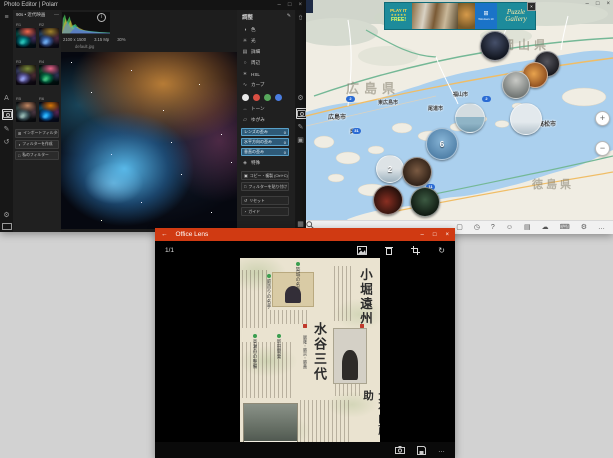 This screenshot has width=613, height=458. Describe the element at coordinates (37, 155) in the screenshot. I see `my-filters-button: □ 私のフィルター` at that location.